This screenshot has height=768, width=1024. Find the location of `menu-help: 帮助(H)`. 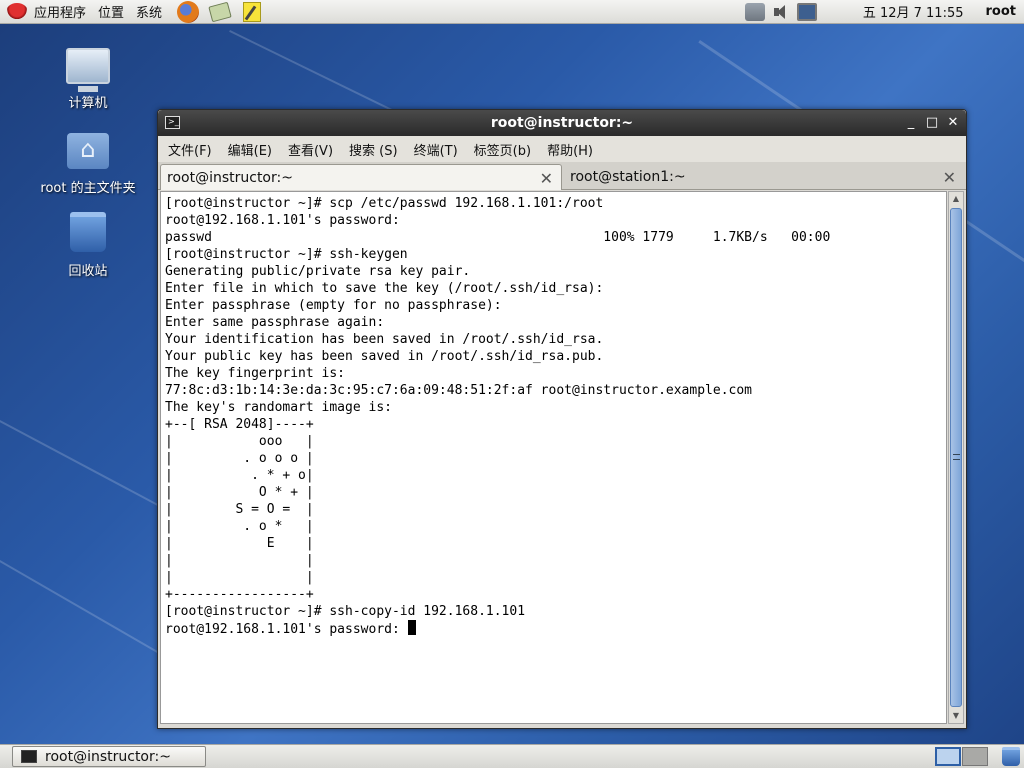

menu-help: 帮助(H) is located at coordinates (570, 149).